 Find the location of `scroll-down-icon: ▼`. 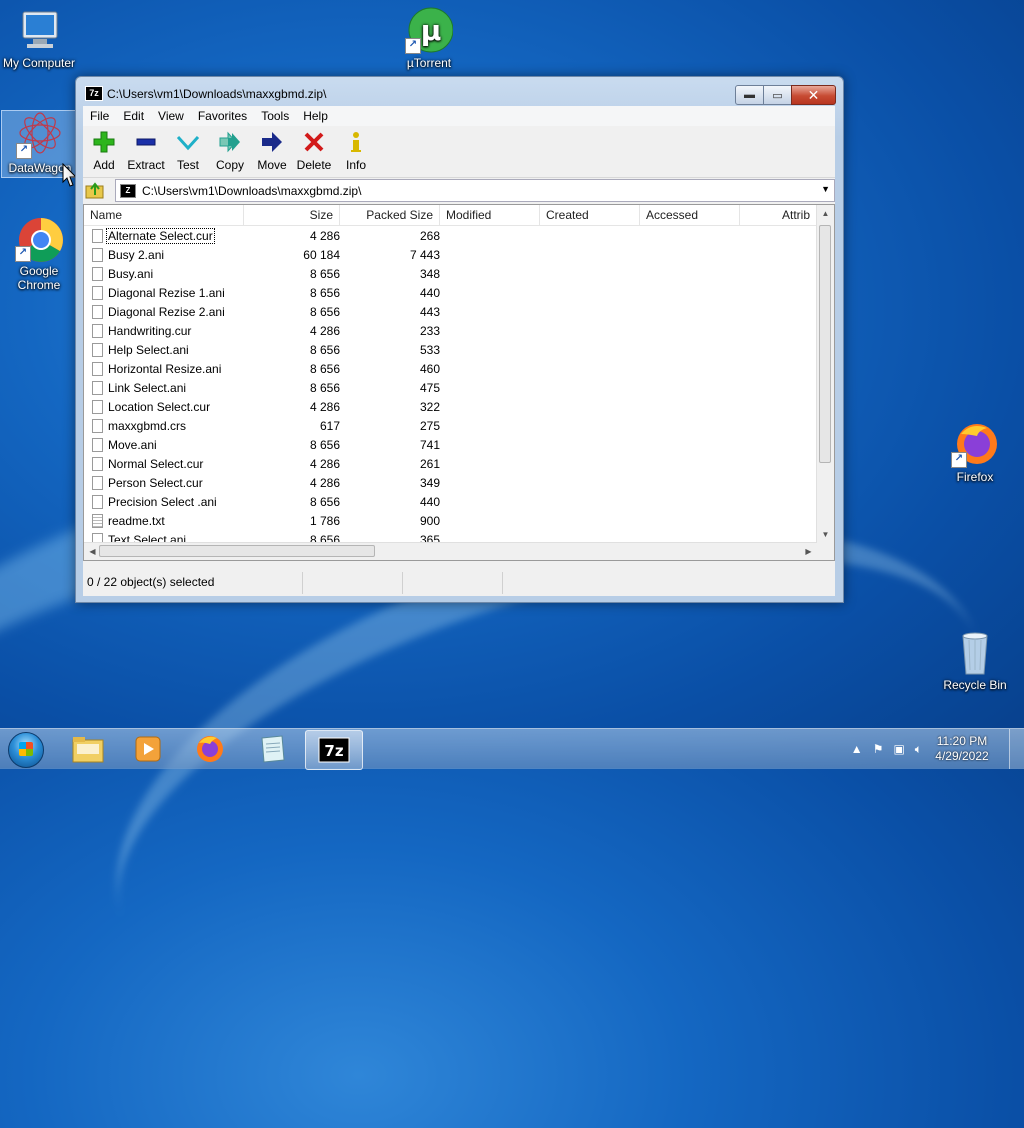

scroll-down-icon: ▼ is located at coordinates (825, 534).